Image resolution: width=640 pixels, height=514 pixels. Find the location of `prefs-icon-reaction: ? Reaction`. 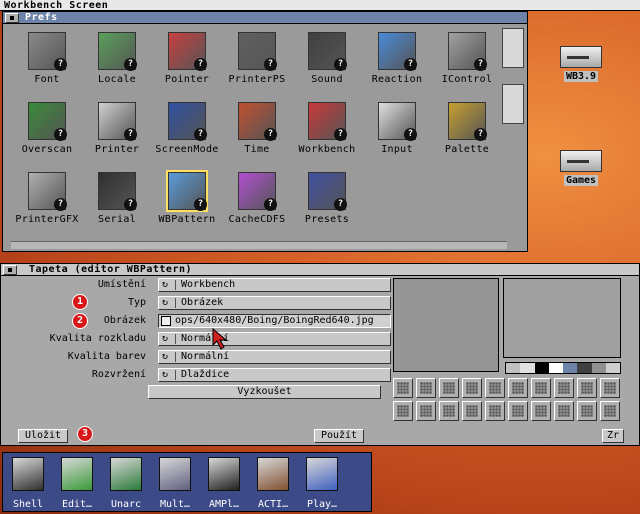

prefs-icon-reaction: ? Reaction is located at coordinates (397, 61).